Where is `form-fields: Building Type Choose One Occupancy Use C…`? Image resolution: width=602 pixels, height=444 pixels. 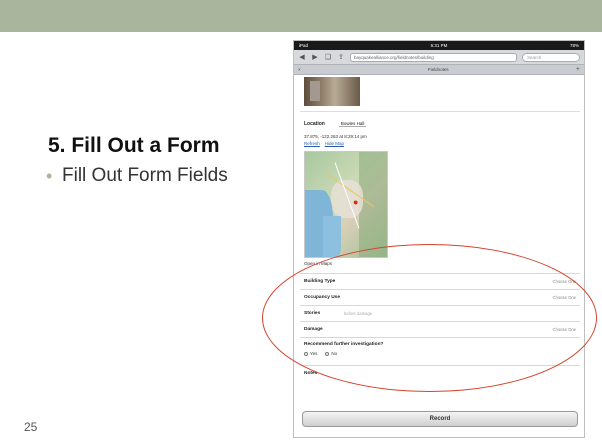
form-fields: Building Type Choose One Occupancy Use C… is located at coordinates (440, 338).